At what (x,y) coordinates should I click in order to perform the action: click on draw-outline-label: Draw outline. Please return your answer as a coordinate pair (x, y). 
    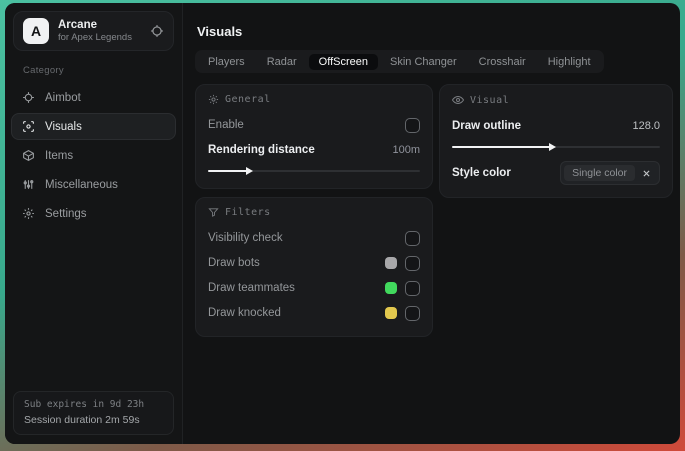
    Looking at the image, I should click on (487, 126).